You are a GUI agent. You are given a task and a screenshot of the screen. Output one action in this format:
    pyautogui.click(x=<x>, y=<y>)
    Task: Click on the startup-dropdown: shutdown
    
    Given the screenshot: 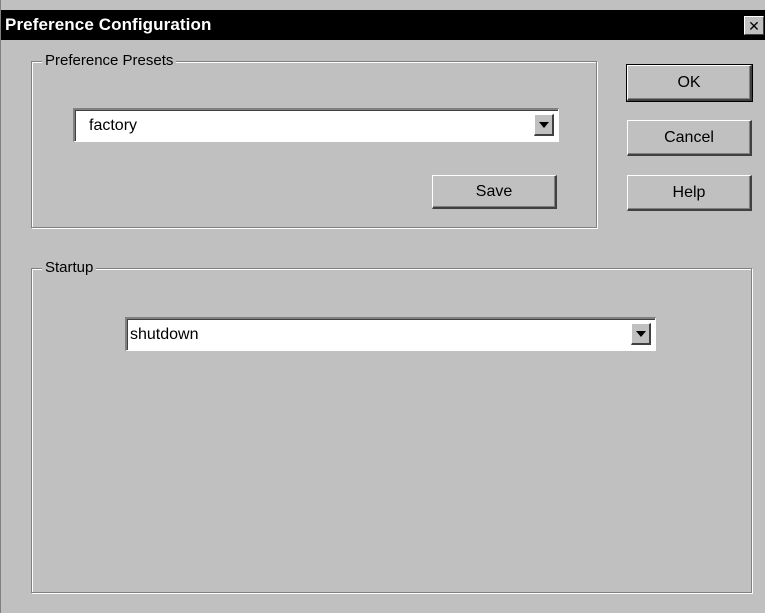 What is the action you would take?
    pyautogui.click(x=390, y=334)
    